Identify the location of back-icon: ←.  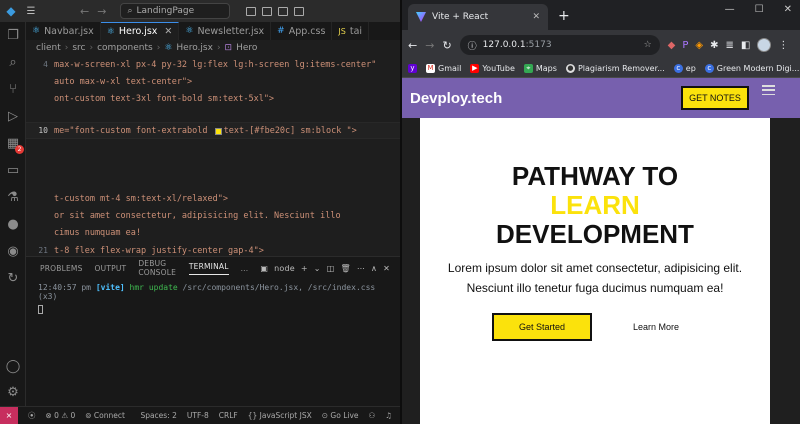
(412, 45).